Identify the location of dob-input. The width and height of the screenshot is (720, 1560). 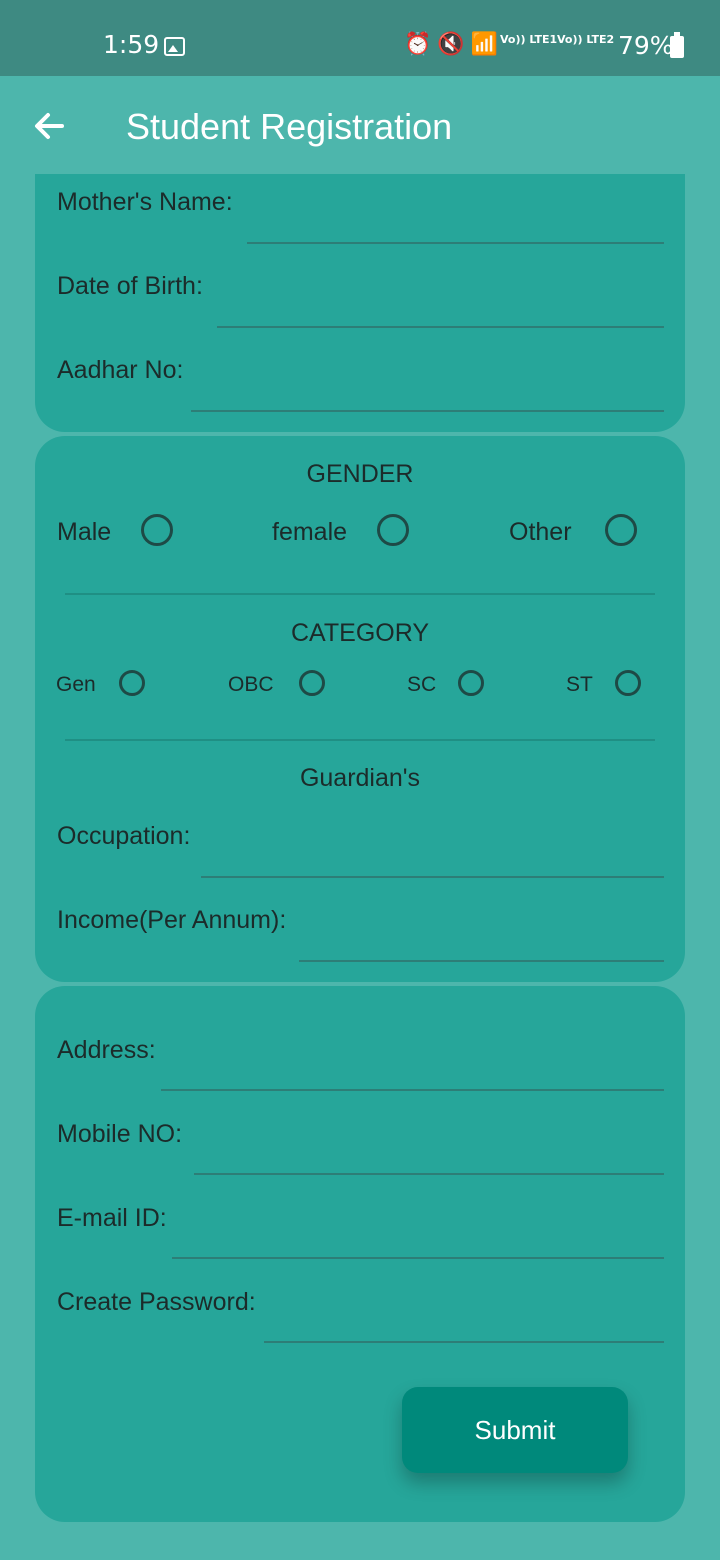
(440, 301).